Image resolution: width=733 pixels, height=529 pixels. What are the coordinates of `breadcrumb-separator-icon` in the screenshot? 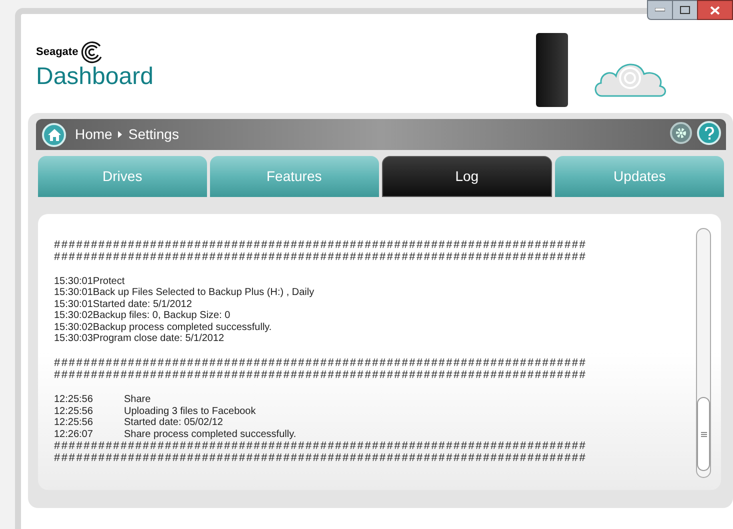 It's located at (120, 134).